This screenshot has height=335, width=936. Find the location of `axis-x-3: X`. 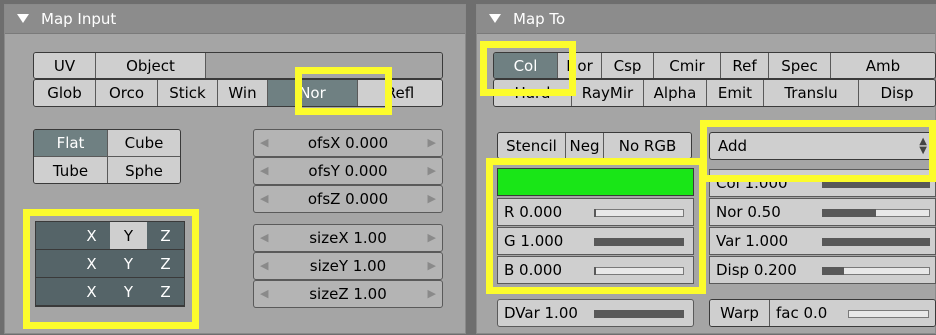

axis-x-3: X is located at coordinates (92, 292).